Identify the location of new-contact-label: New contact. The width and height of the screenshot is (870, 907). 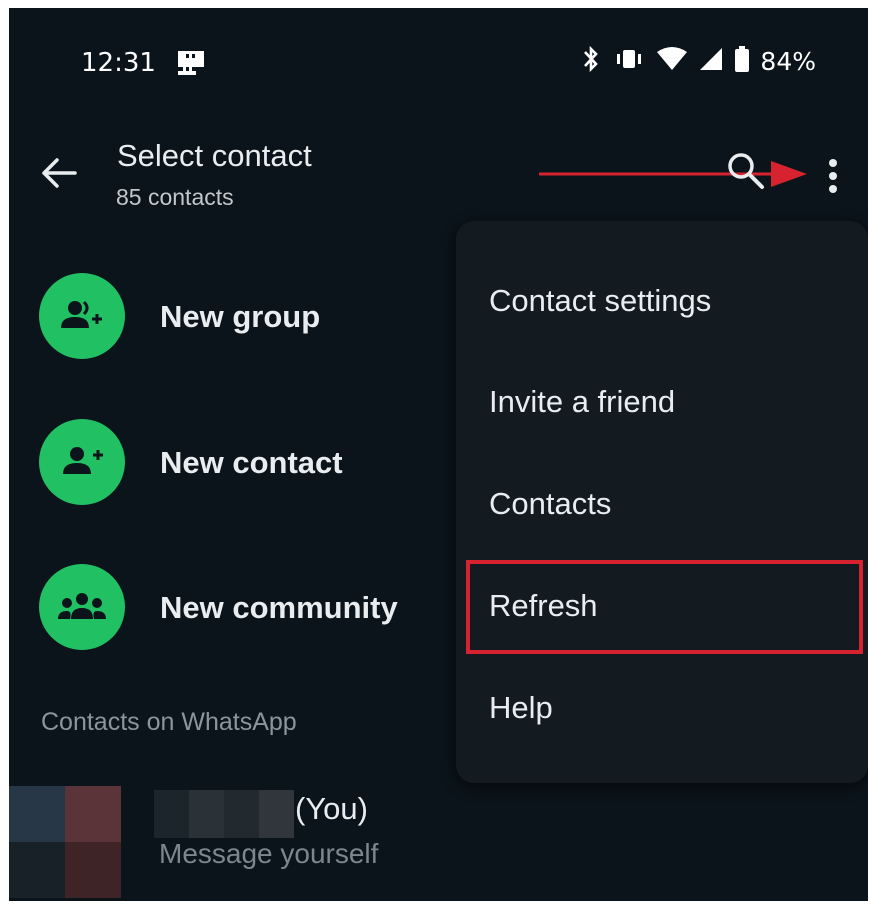
(251, 462).